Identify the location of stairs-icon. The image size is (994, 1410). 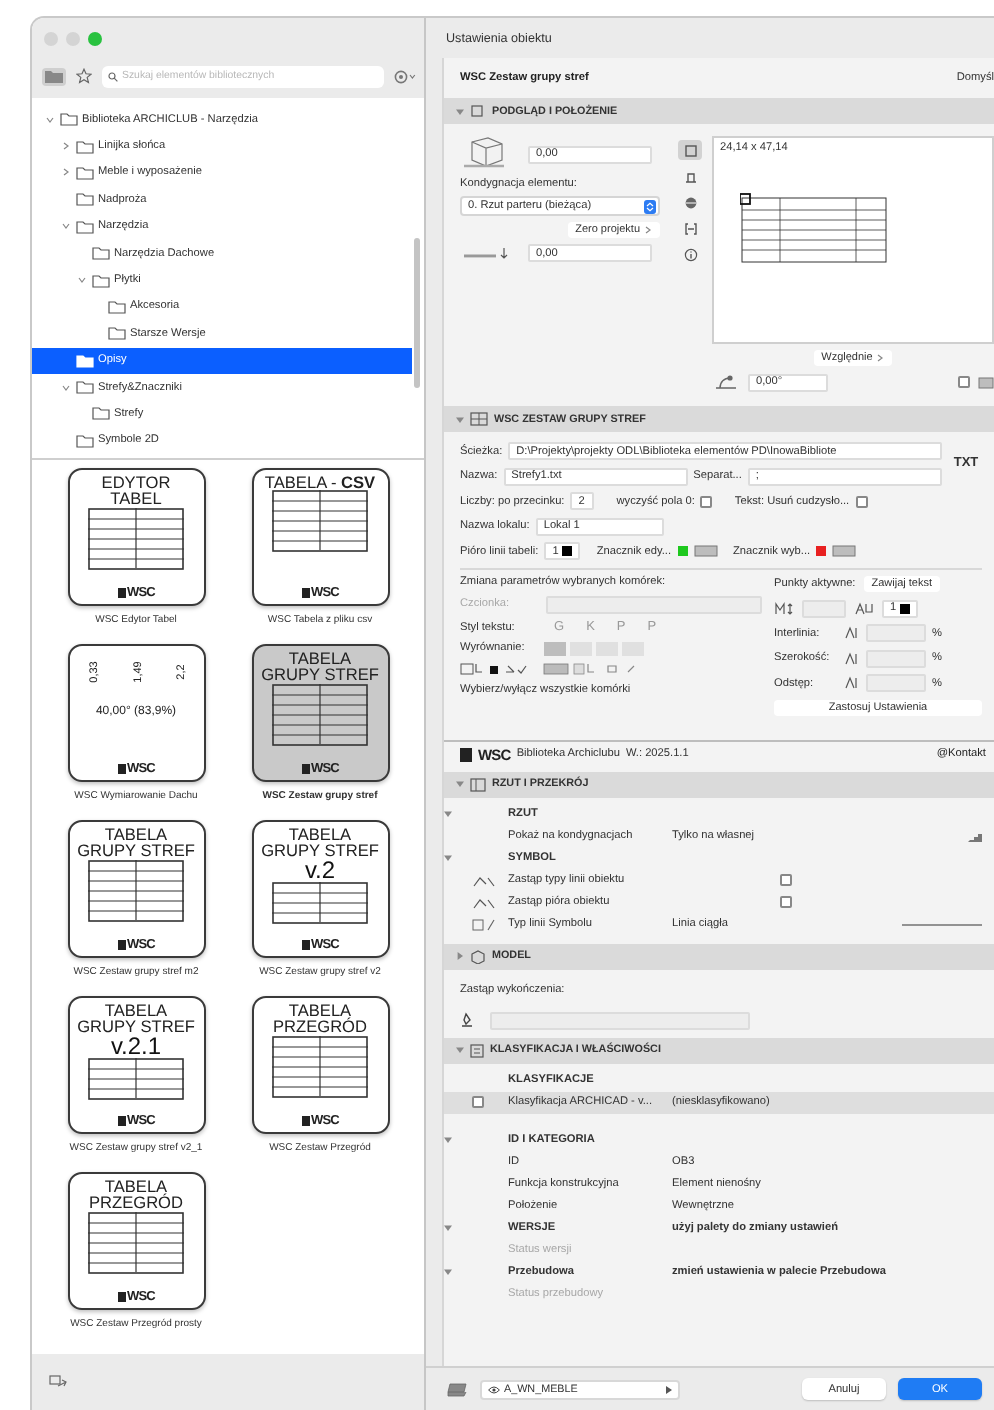
(975, 836).